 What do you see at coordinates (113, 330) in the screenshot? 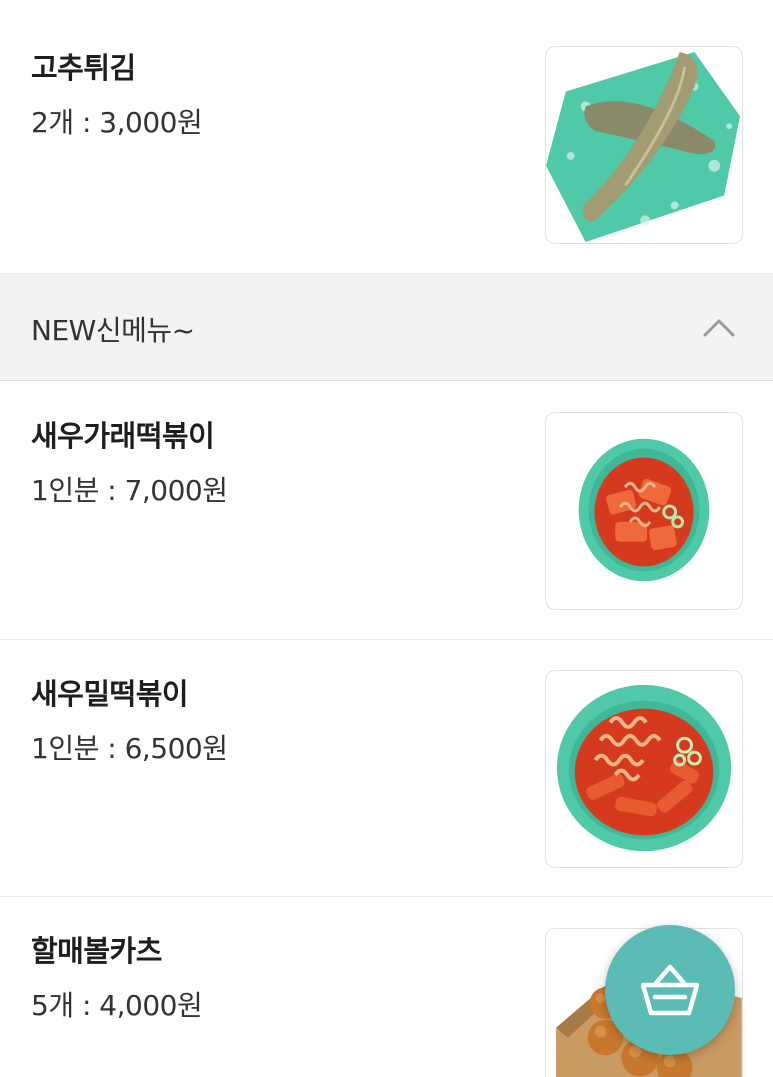
I see `category-title: NEW신메뉴~` at bounding box center [113, 330].